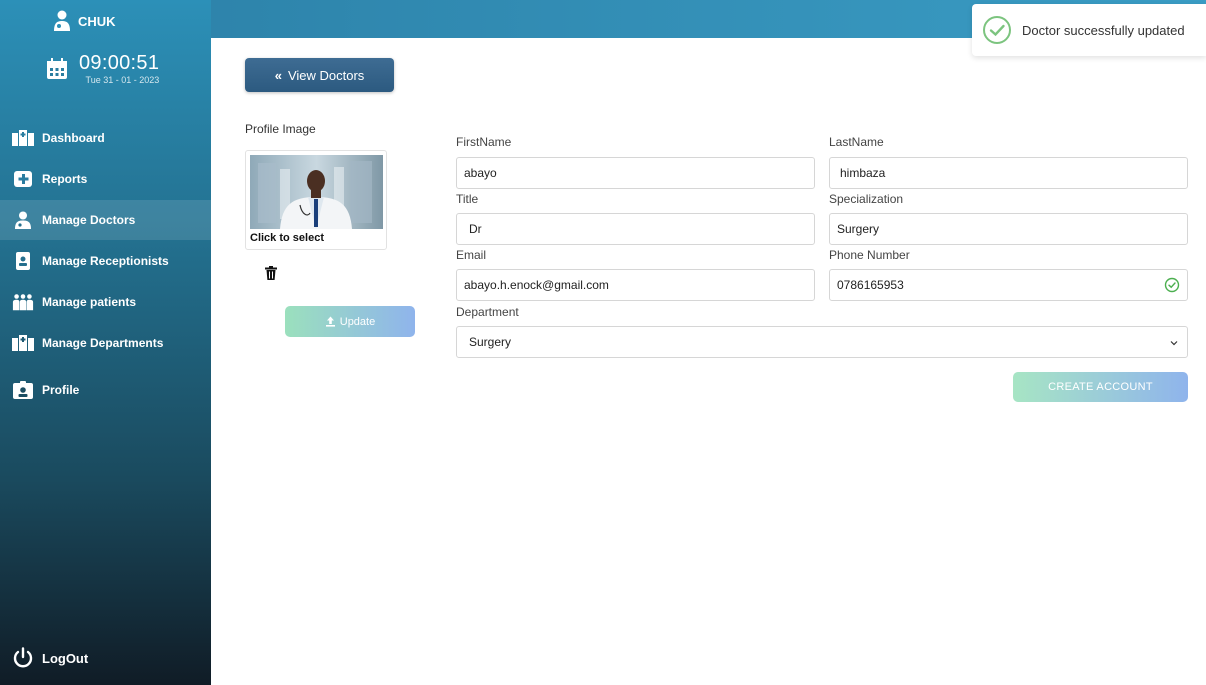 Image resolution: width=1206 pixels, height=685 pixels. Describe the element at coordinates (23, 220) in the screenshot. I see `doctor-icon` at that location.